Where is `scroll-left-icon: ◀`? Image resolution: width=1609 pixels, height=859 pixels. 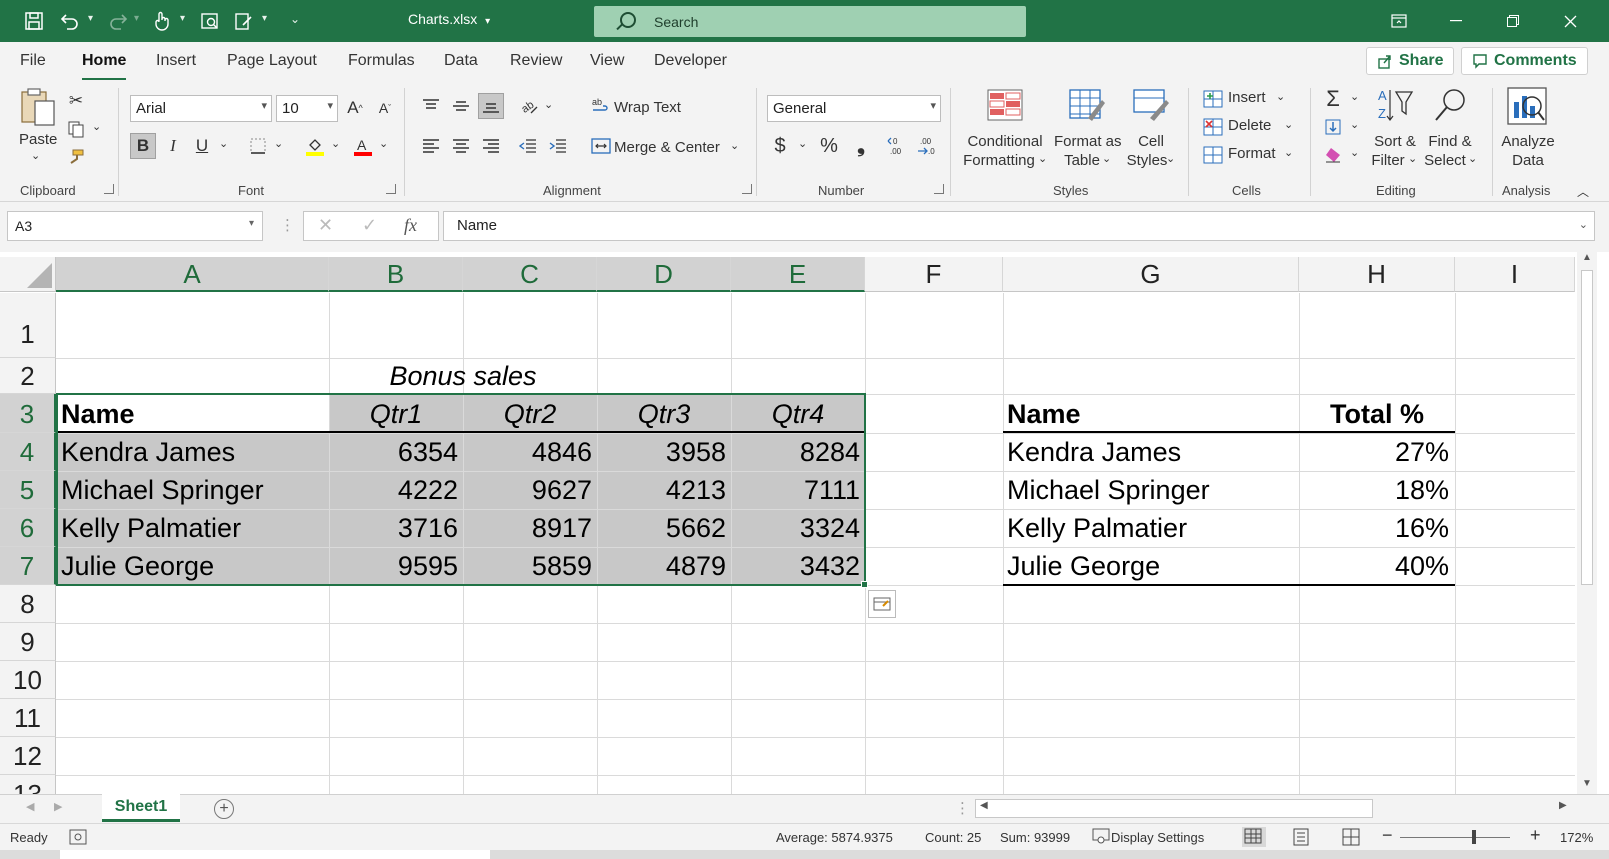 scroll-left-icon: ◀ is located at coordinates (984, 805).